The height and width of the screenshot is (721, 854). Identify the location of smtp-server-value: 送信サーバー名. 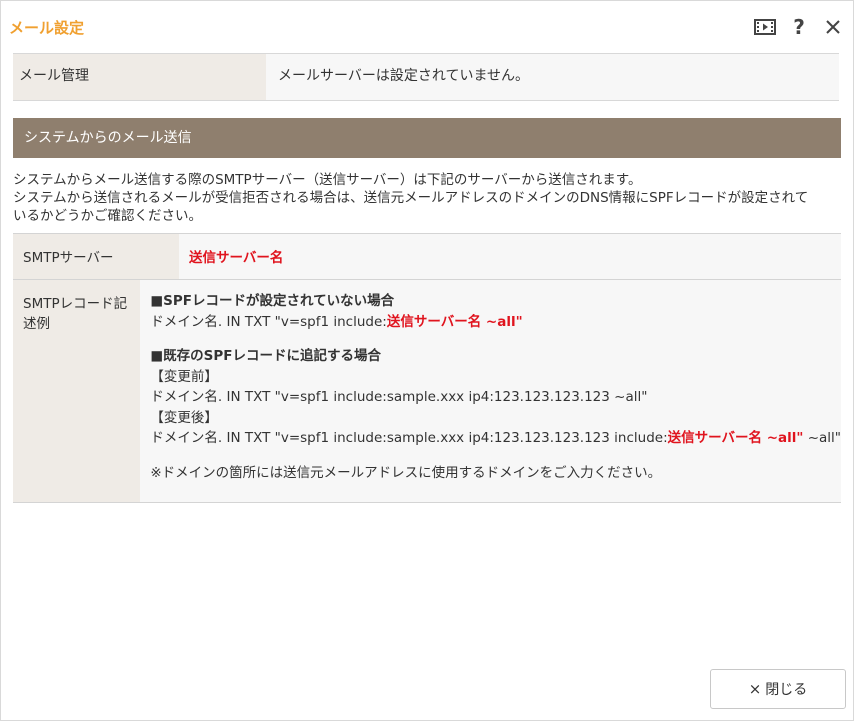
(236, 258).